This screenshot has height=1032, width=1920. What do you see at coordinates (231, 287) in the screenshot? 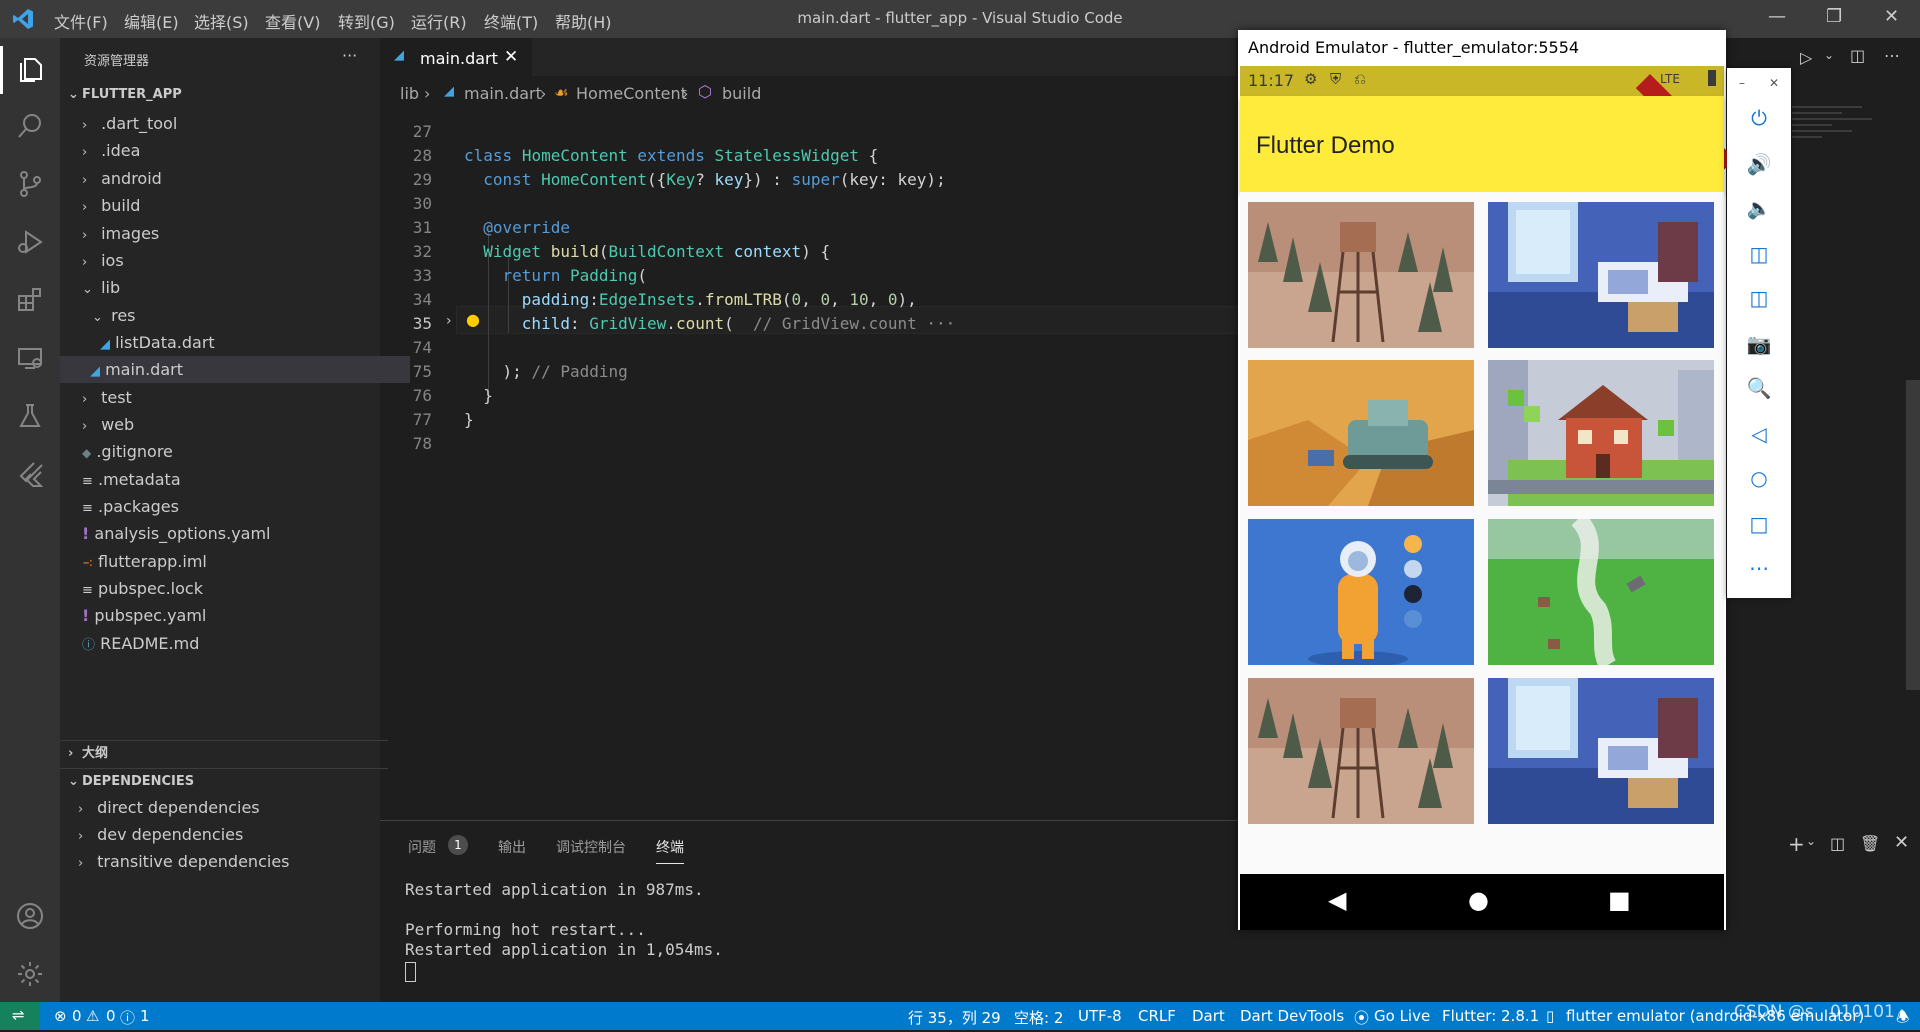
I see `tree-item-lib: ⌄ lib` at bounding box center [231, 287].